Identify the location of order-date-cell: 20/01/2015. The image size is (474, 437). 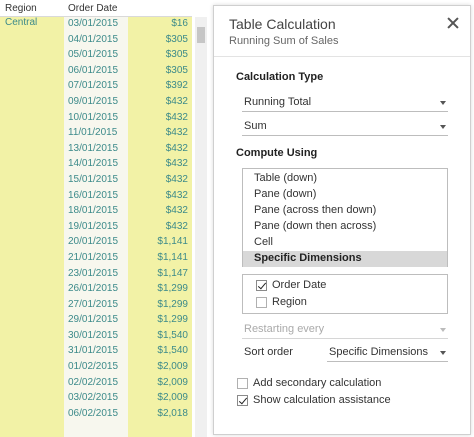
(93, 241).